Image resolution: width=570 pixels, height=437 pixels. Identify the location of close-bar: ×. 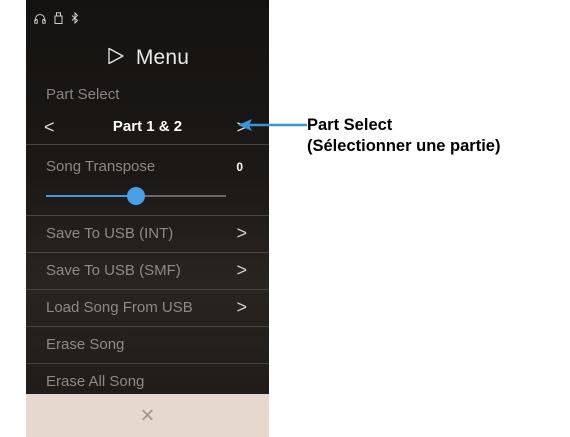
(147, 415).